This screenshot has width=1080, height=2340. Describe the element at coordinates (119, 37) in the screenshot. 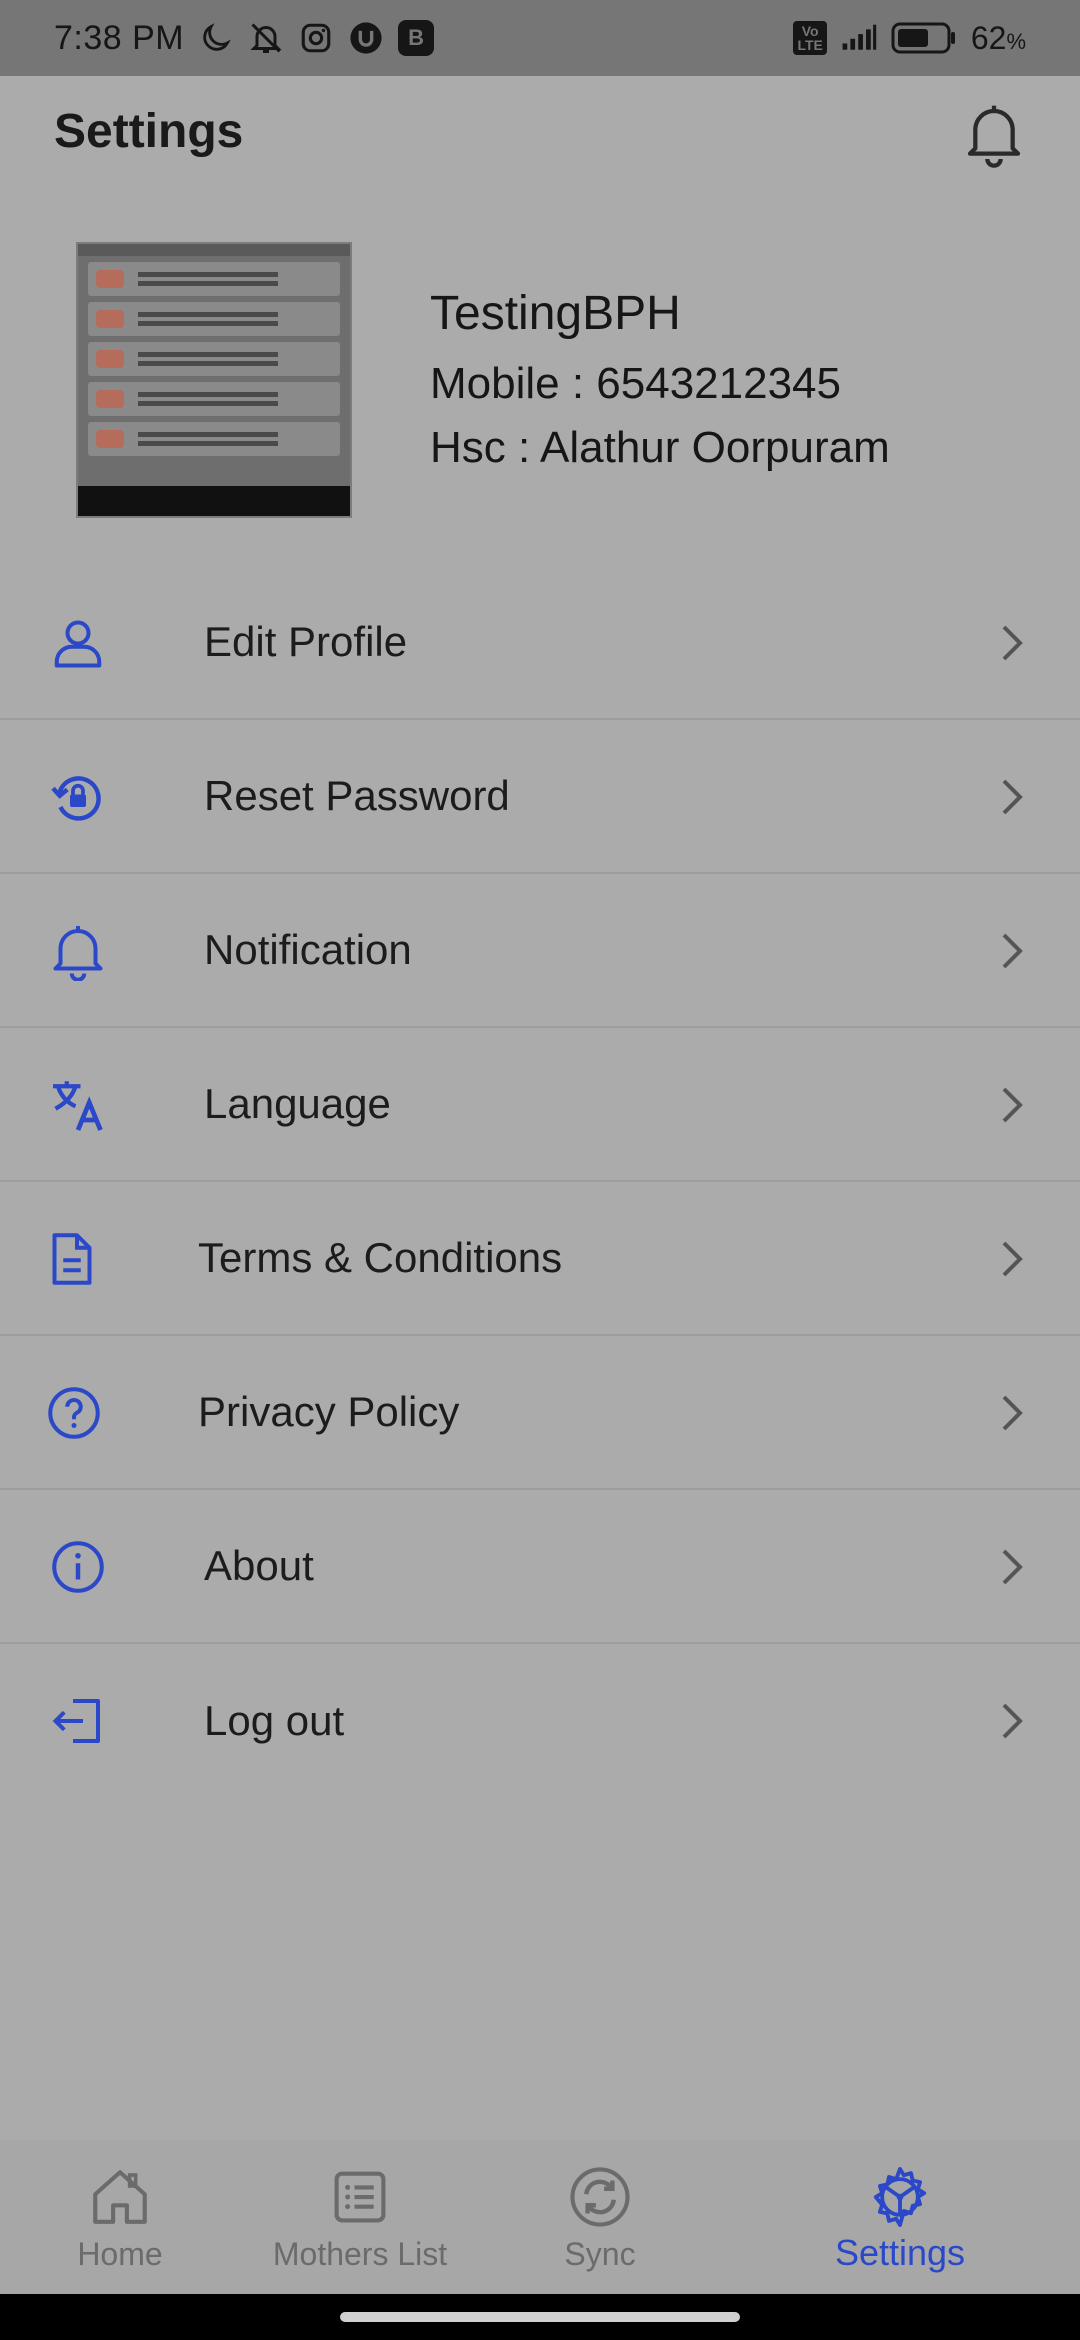

I see `status-time: 7:38 PM` at that location.